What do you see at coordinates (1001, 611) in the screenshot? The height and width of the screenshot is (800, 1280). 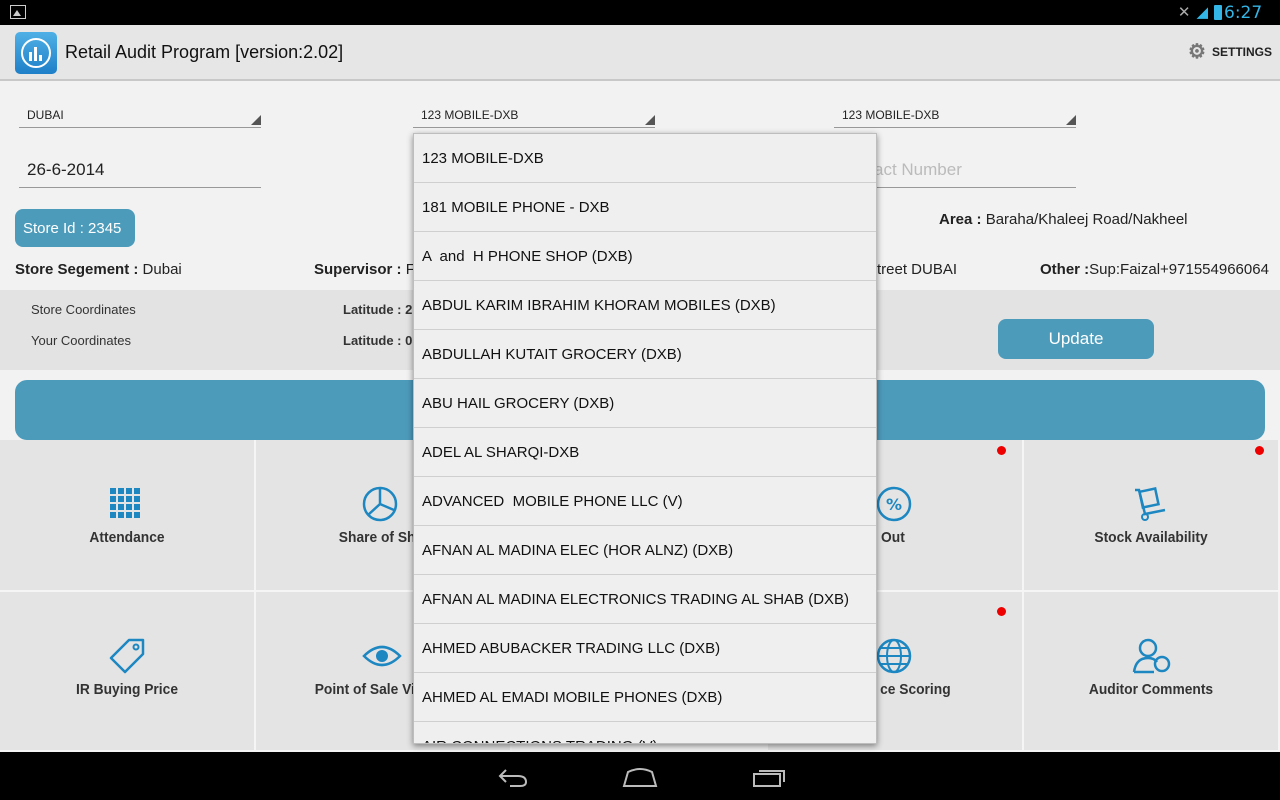 I see `compliance-scoring-notification-dot` at bounding box center [1001, 611].